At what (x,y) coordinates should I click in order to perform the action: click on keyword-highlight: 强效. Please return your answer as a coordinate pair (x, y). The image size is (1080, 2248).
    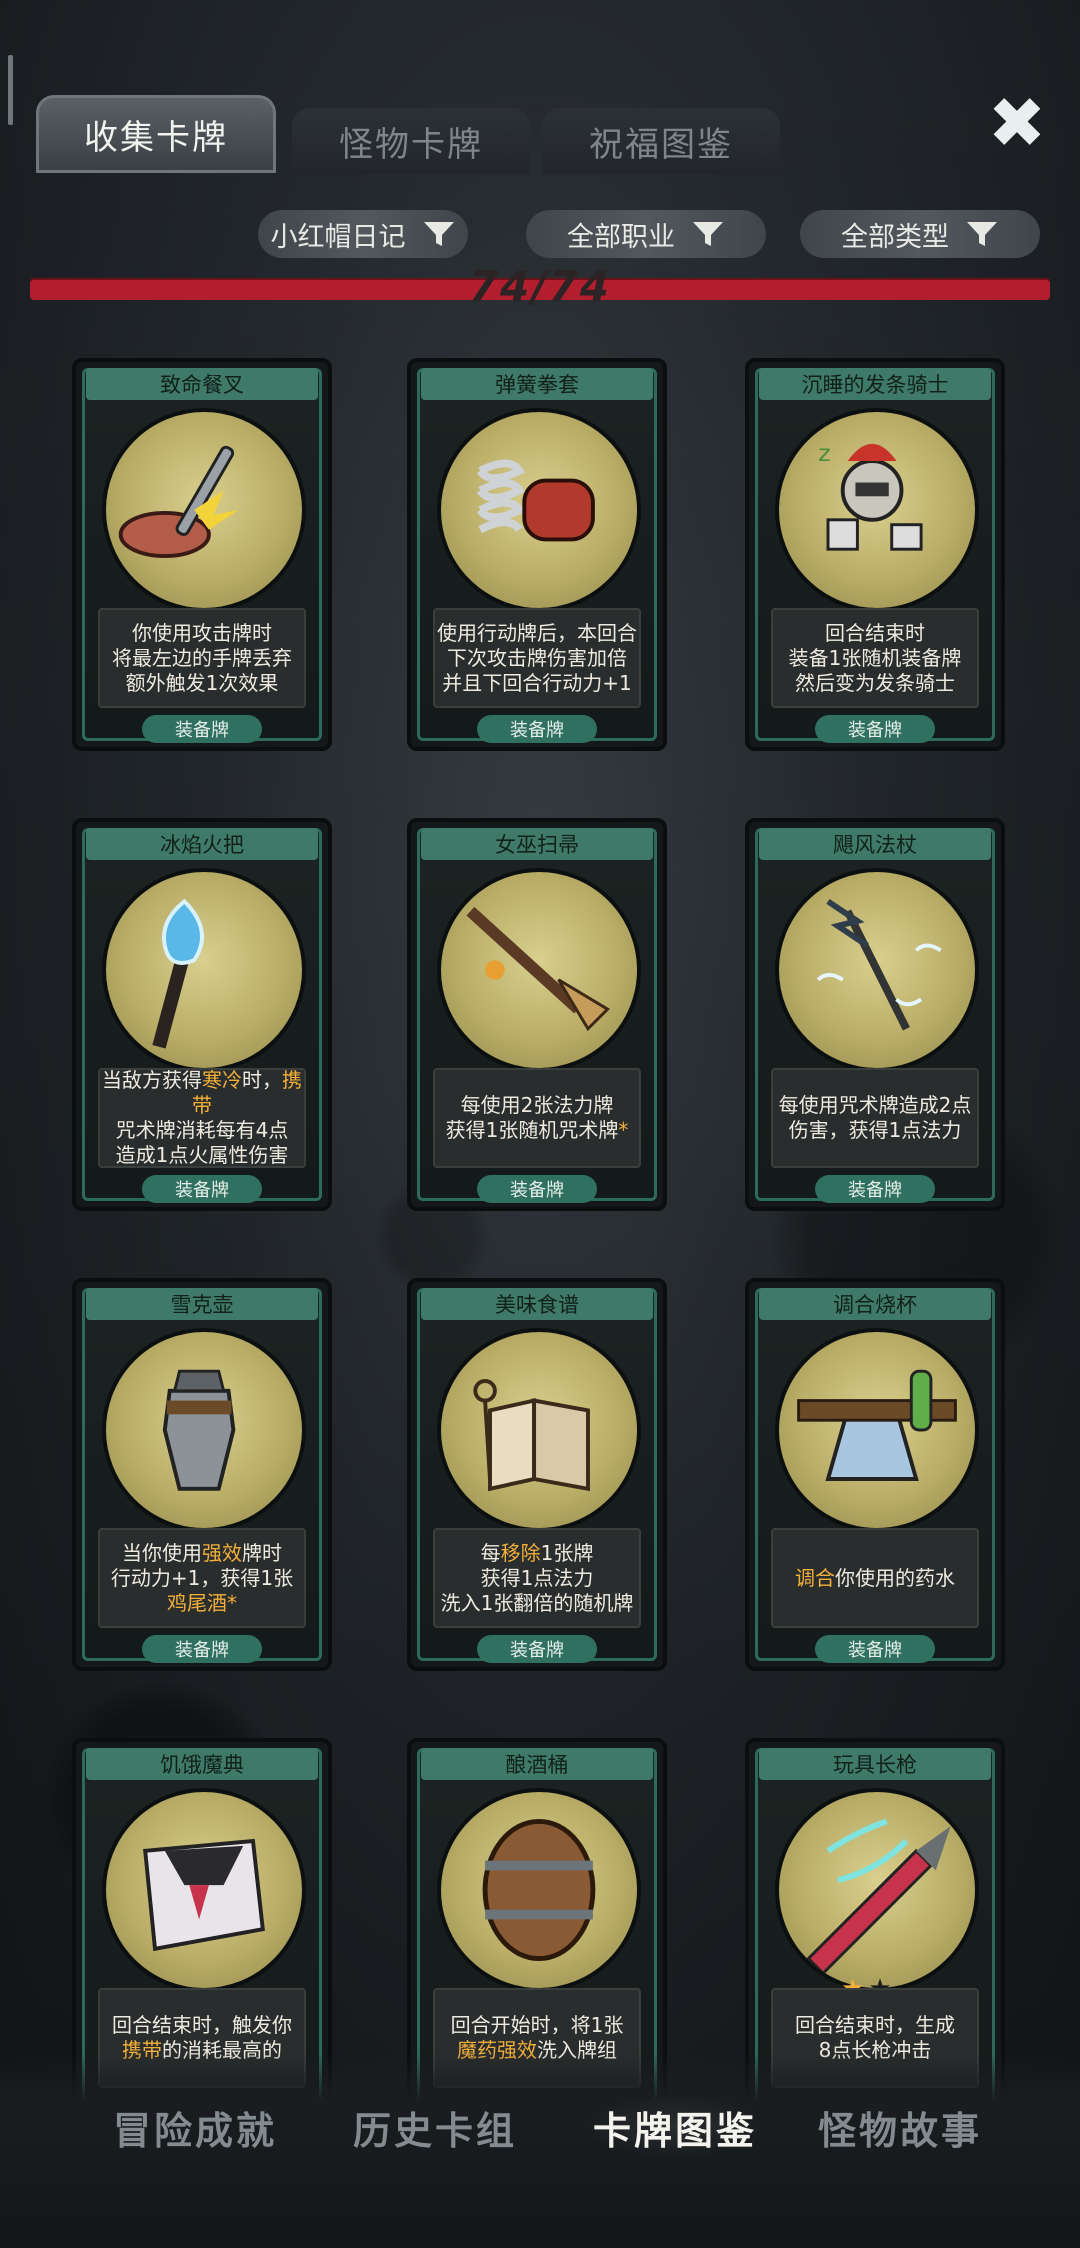
    Looking at the image, I should click on (222, 1552).